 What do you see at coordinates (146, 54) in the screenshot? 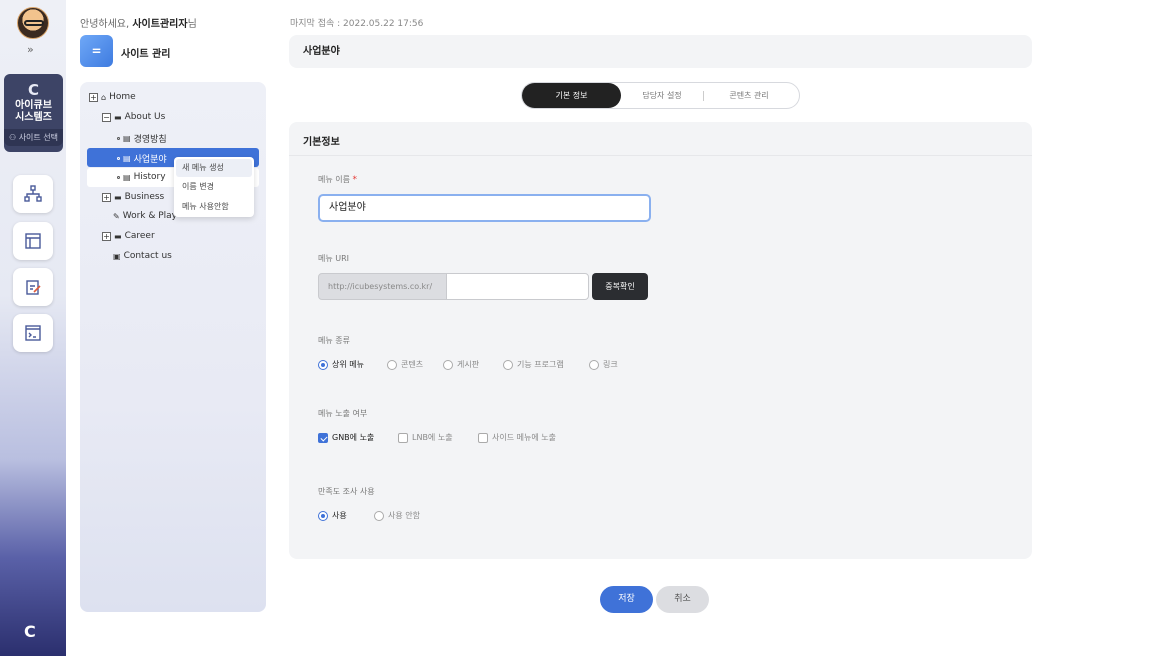
I see `site-manage-title: 사이트 관리` at bounding box center [146, 54].